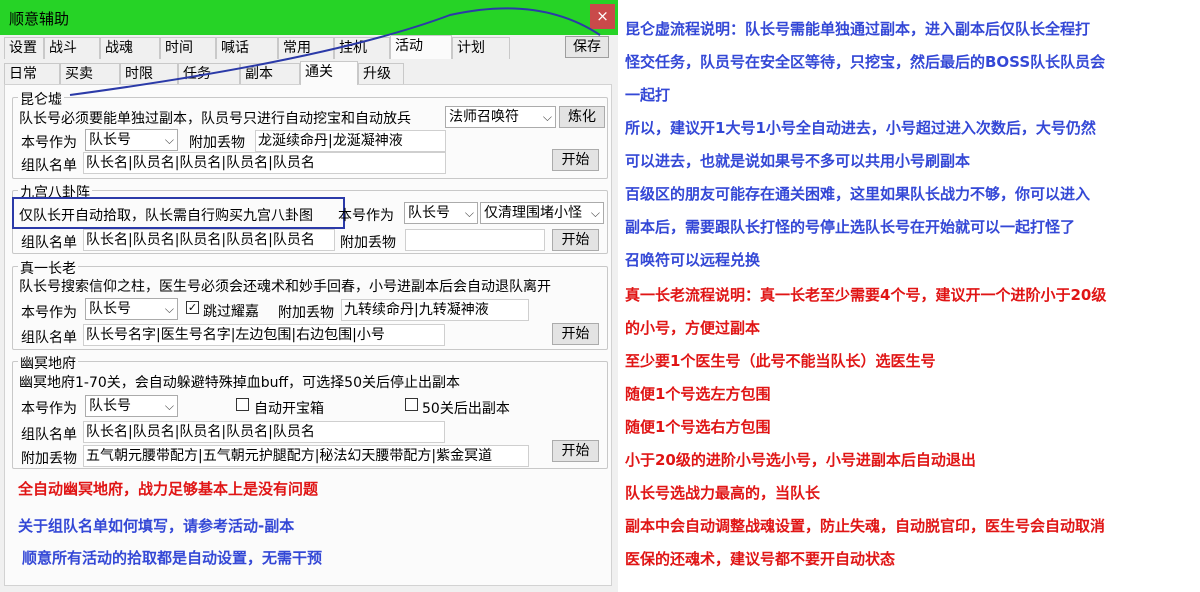 The height and width of the screenshot is (592, 1200). I want to click on right-note-line: 召唤符可以远程兑换, so click(693, 260).